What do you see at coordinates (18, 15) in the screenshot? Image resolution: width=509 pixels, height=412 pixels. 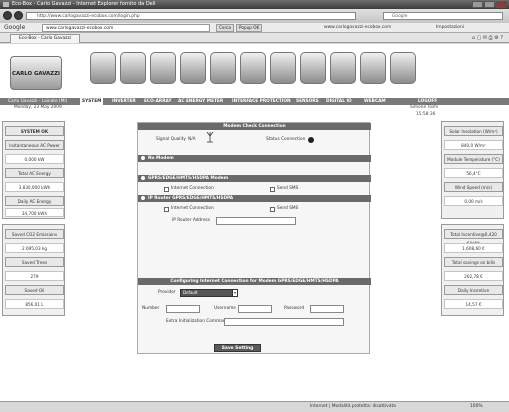 I see `forward-button` at bounding box center [18, 15].